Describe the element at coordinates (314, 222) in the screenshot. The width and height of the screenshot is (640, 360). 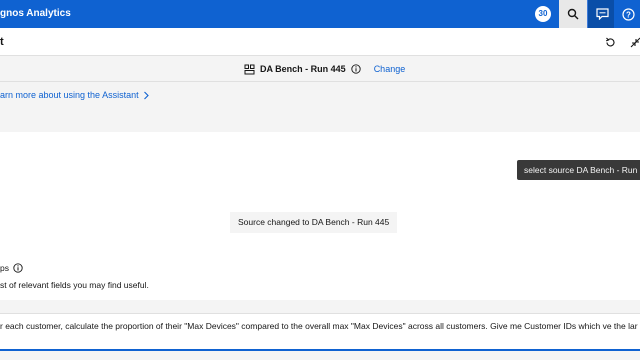
I see `source-changed-message: Source changed to DA Bench - Run 445` at that location.